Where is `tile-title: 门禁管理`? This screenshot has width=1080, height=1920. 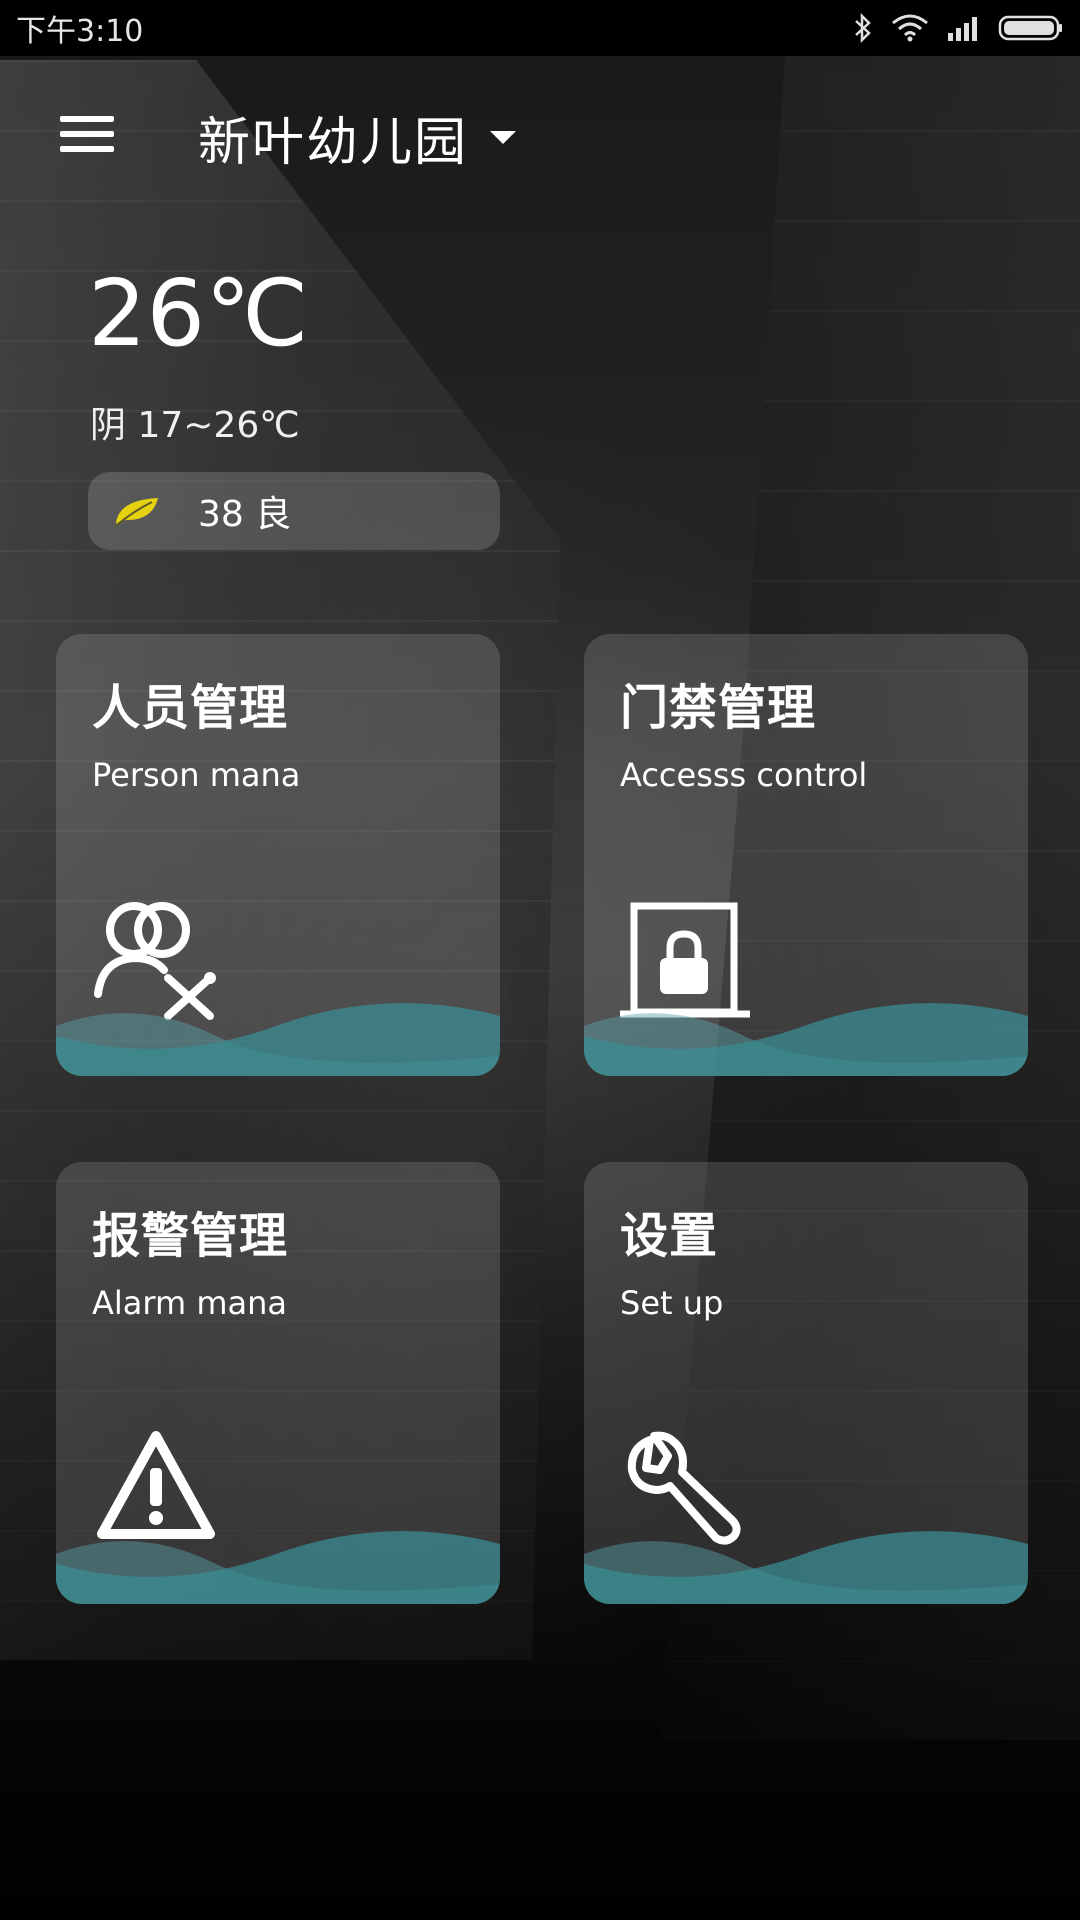 tile-title: 门禁管理 is located at coordinates (718, 708).